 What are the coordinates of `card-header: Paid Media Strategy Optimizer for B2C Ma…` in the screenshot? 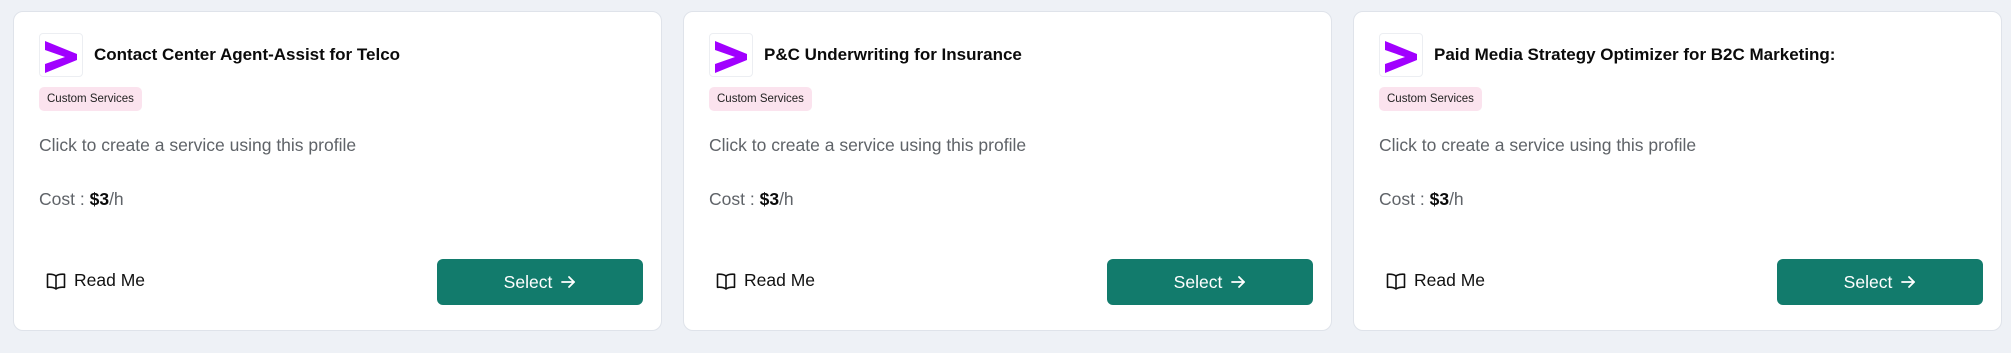 It's located at (1607, 55).